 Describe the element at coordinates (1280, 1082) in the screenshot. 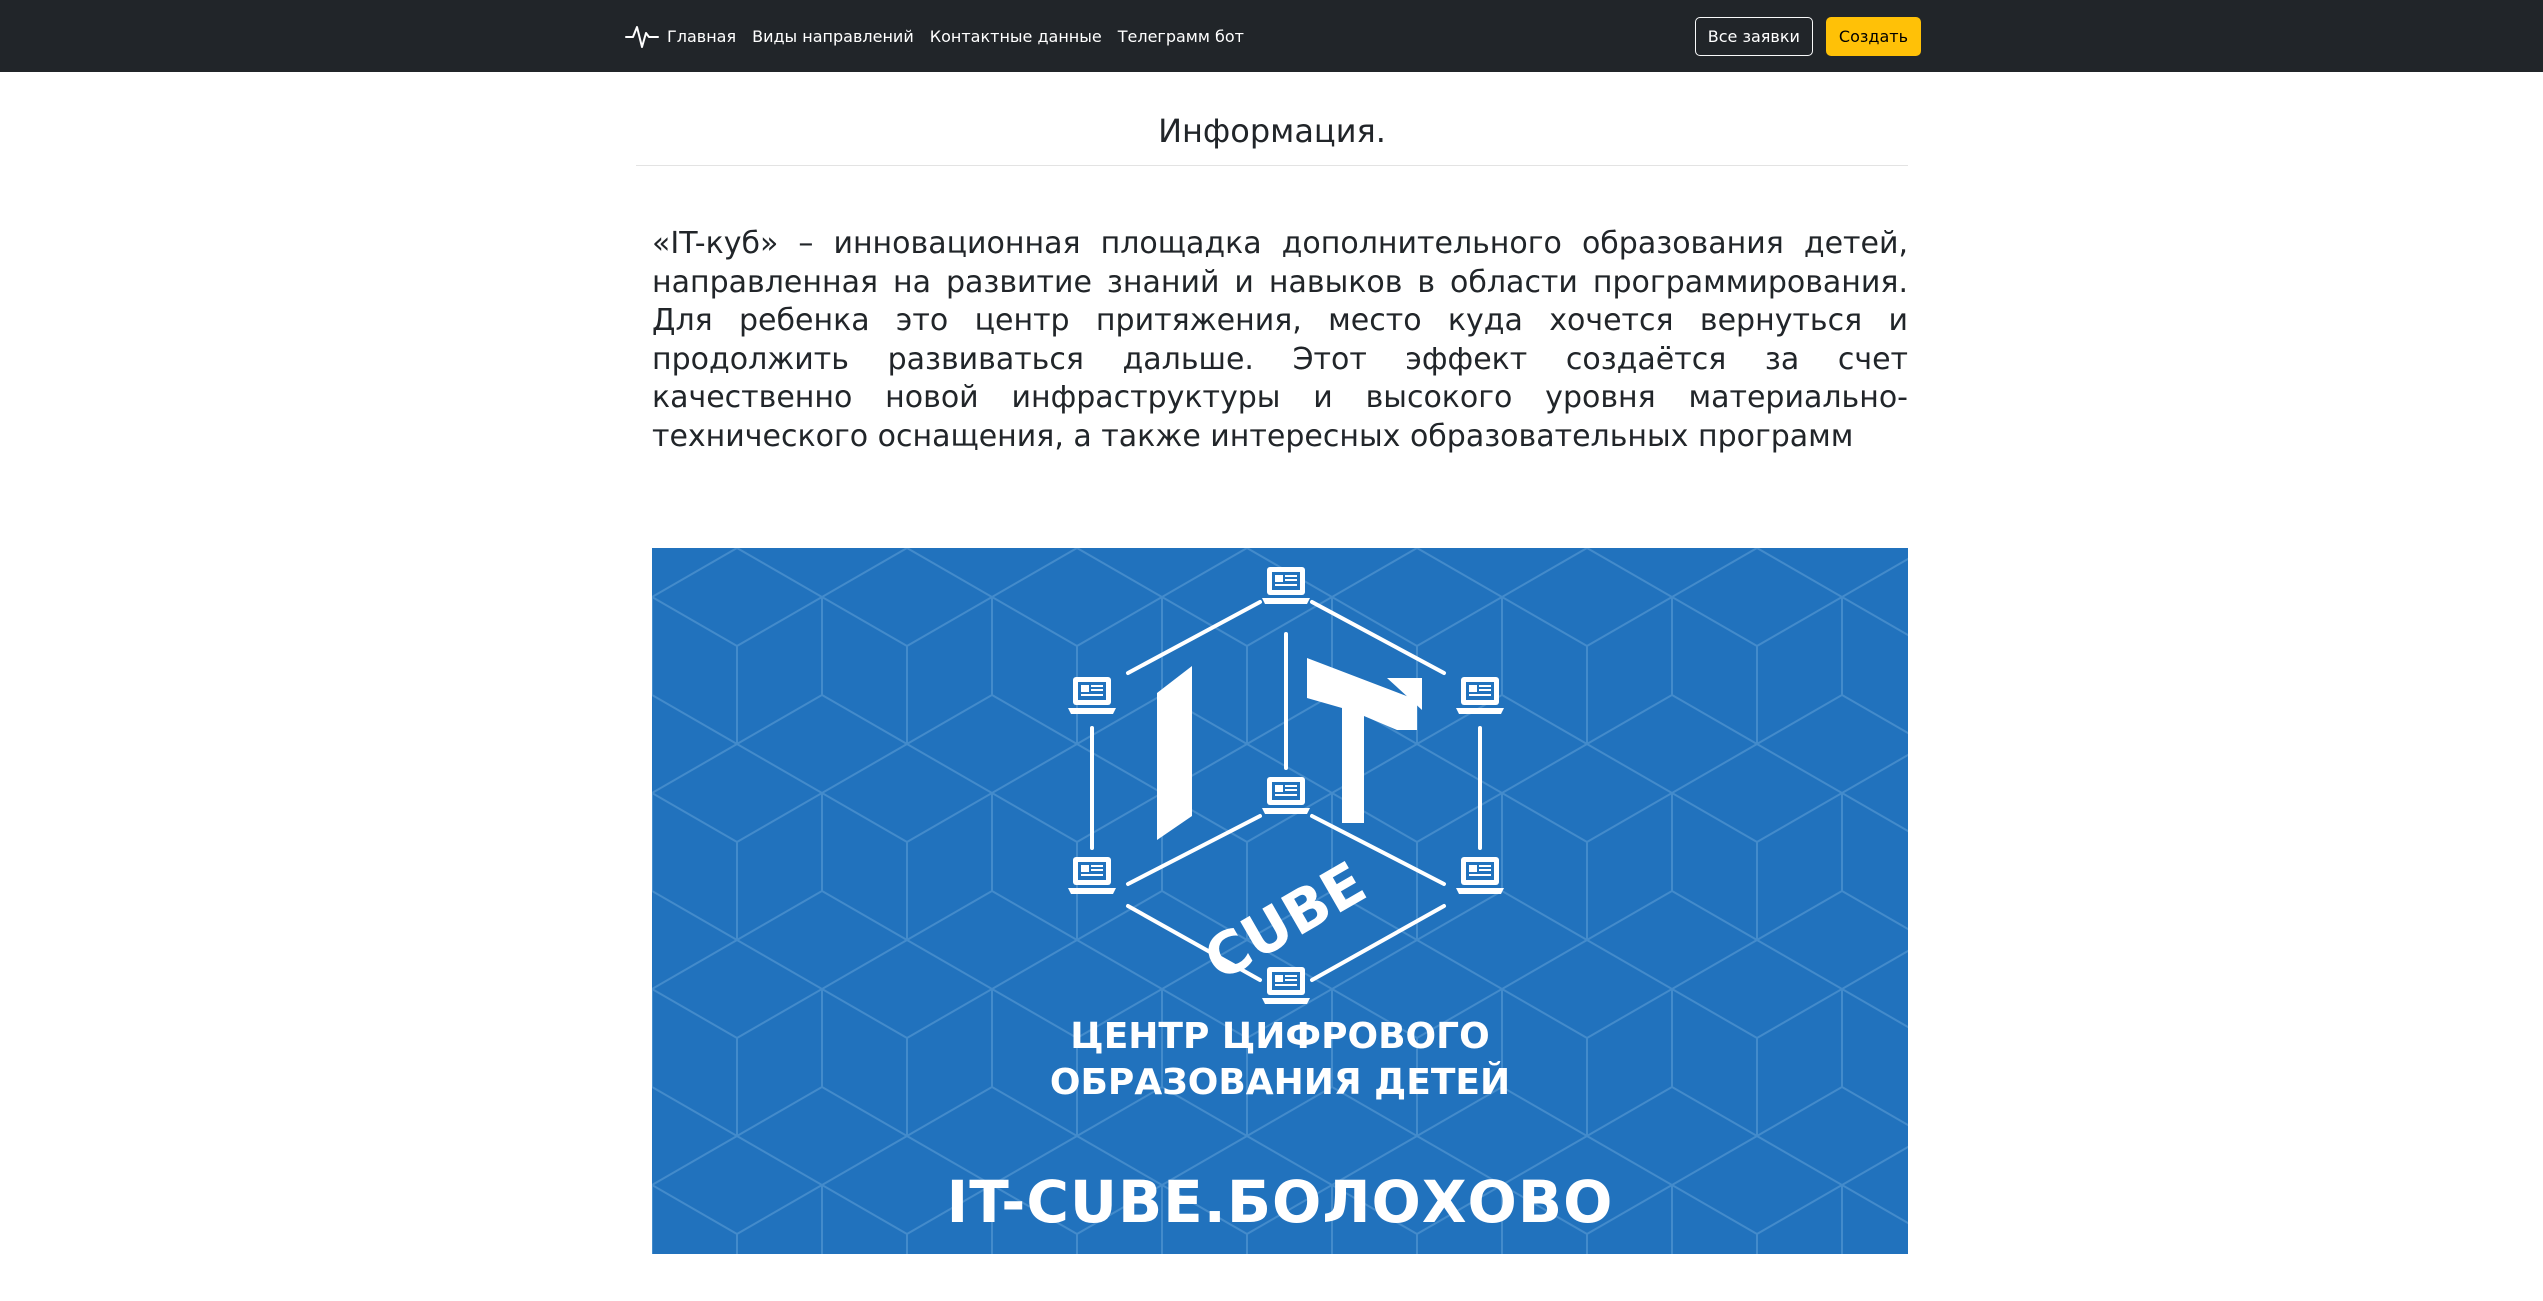

I see `banner-subtitle-line2: ОБРАЗОВАНИЯ ДЕТЕЙ` at that location.